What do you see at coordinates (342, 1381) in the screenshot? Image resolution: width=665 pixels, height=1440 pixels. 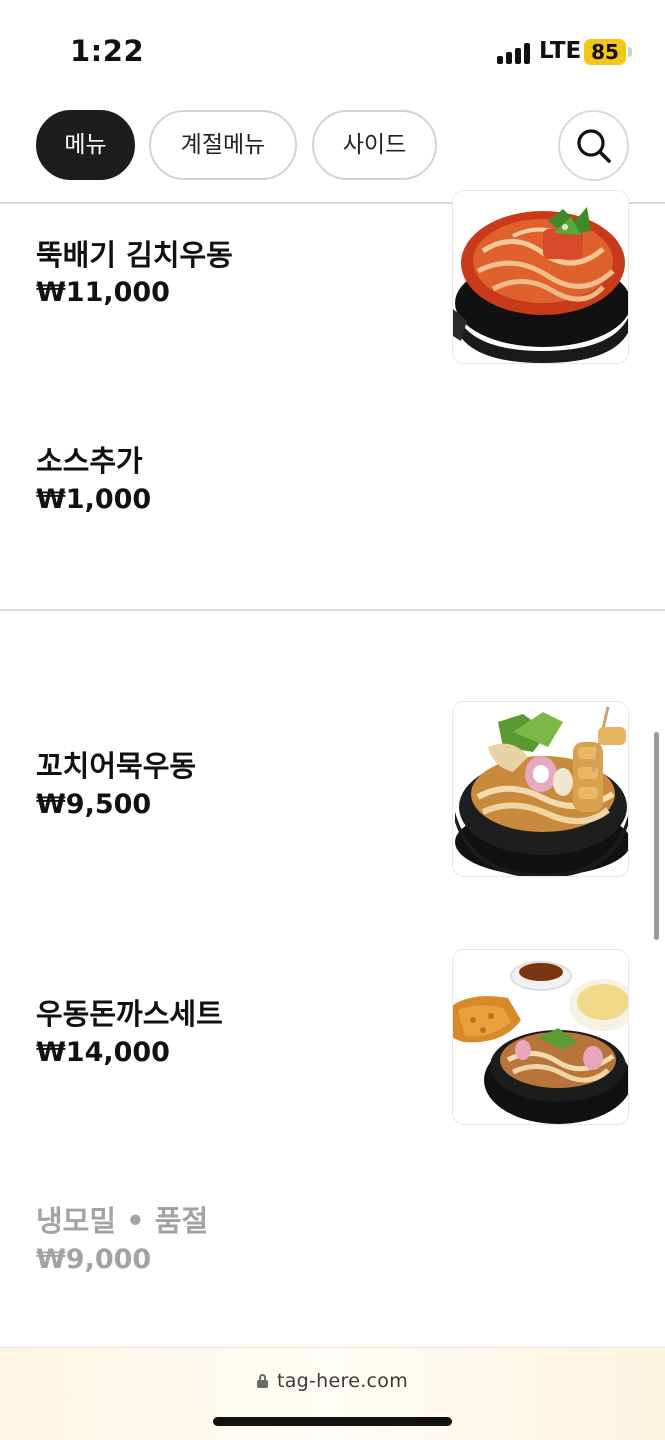 I see `url-text: tag-here.com` at bounding box center [342, 1381].